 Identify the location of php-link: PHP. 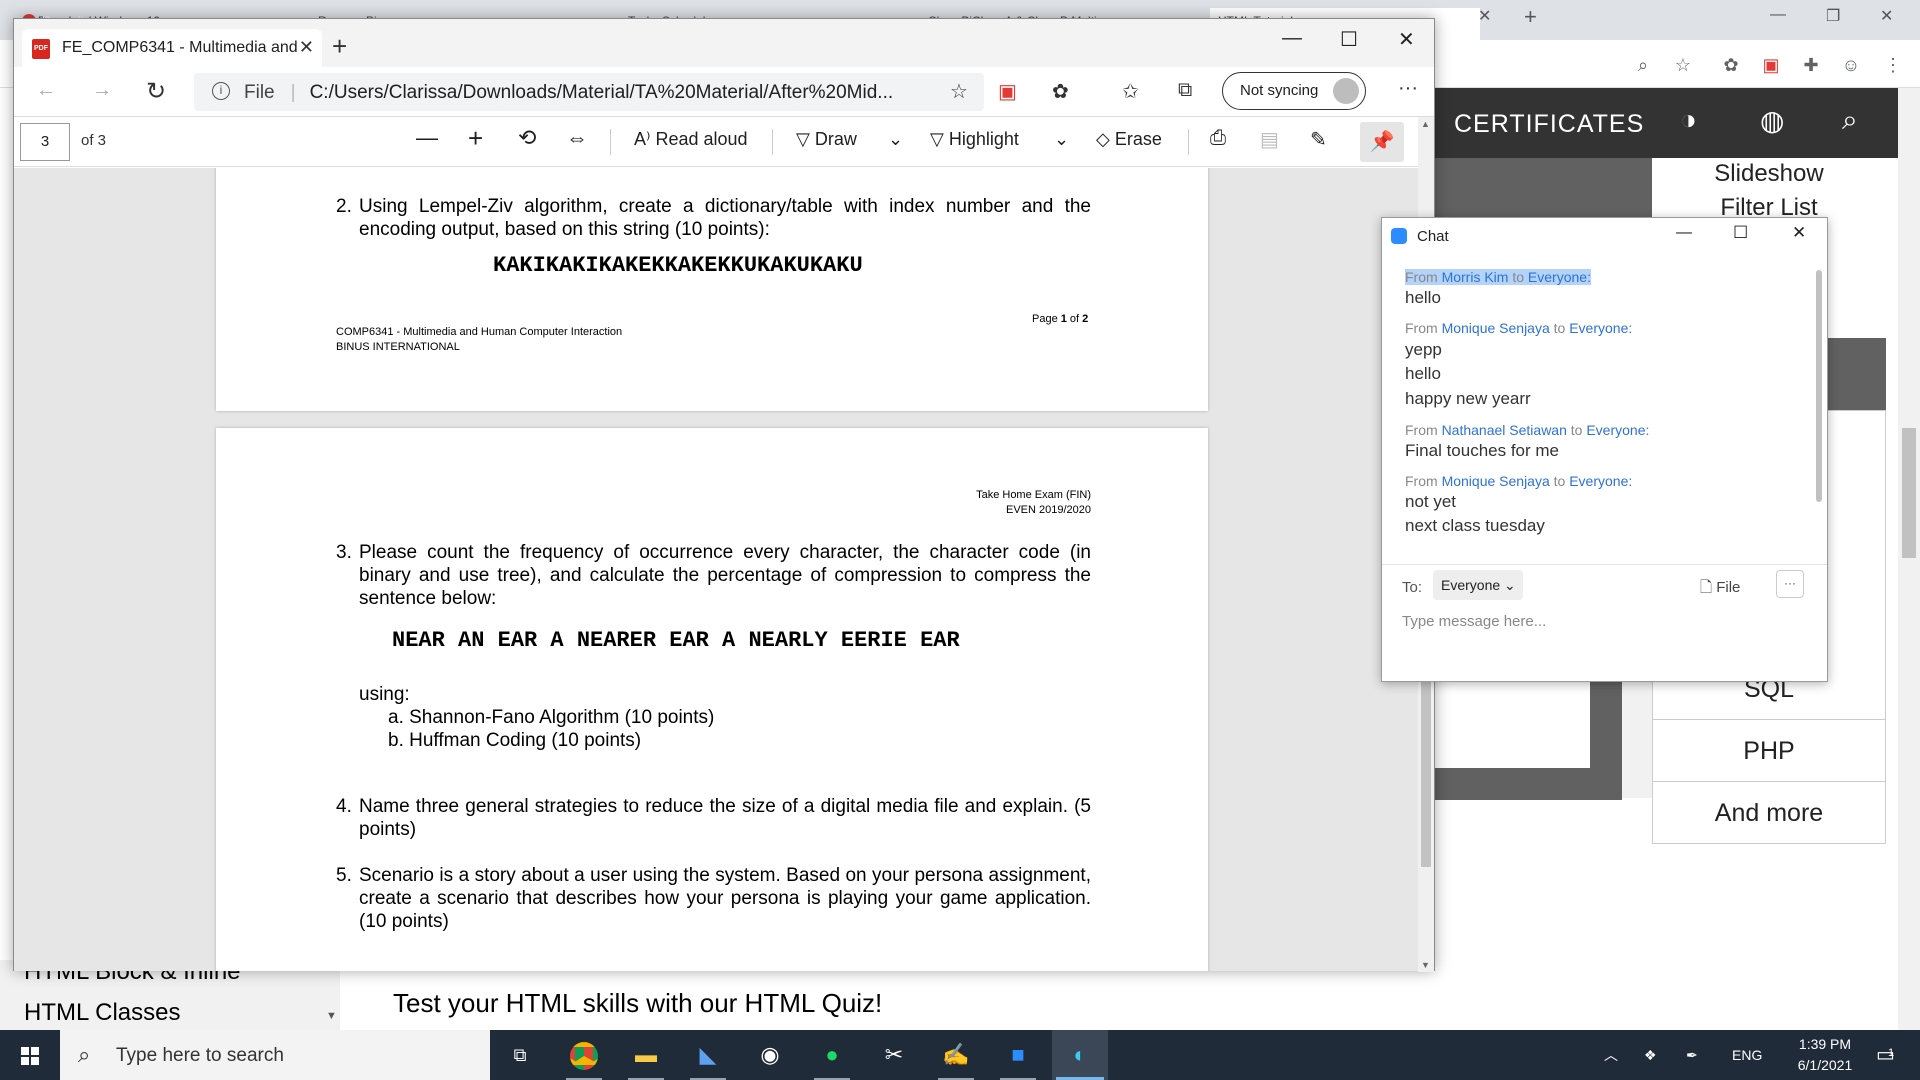
(1769, 751).